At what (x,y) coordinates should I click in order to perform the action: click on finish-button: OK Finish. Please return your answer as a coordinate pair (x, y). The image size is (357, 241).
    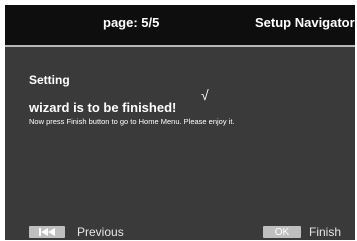
    Looking at the image, I should click on (302, 231).